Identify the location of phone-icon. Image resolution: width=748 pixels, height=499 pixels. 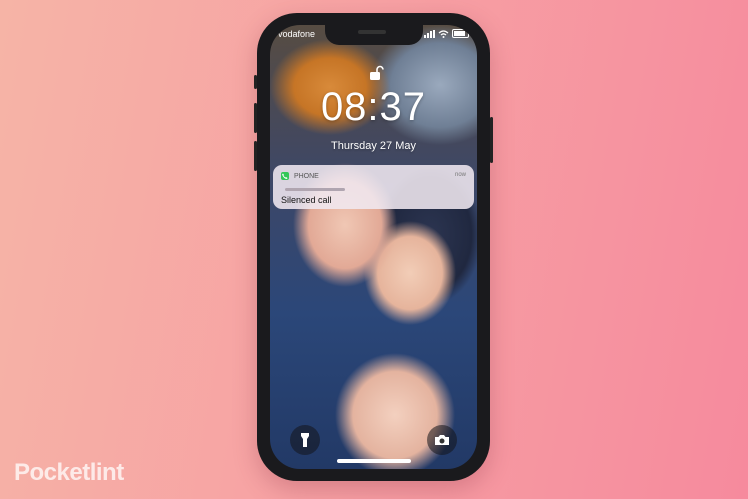
(285, 176).